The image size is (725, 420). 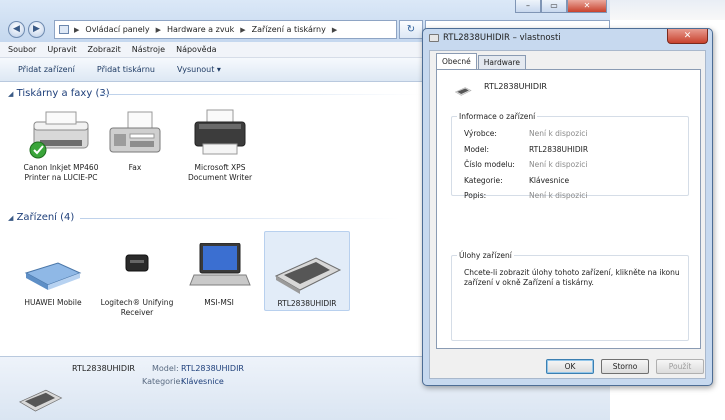 What do you see at coordinates (489, 164) in the screenshot?
I see `info-label-model-number: Číslo modelu:` at bounding box center [489, 164].